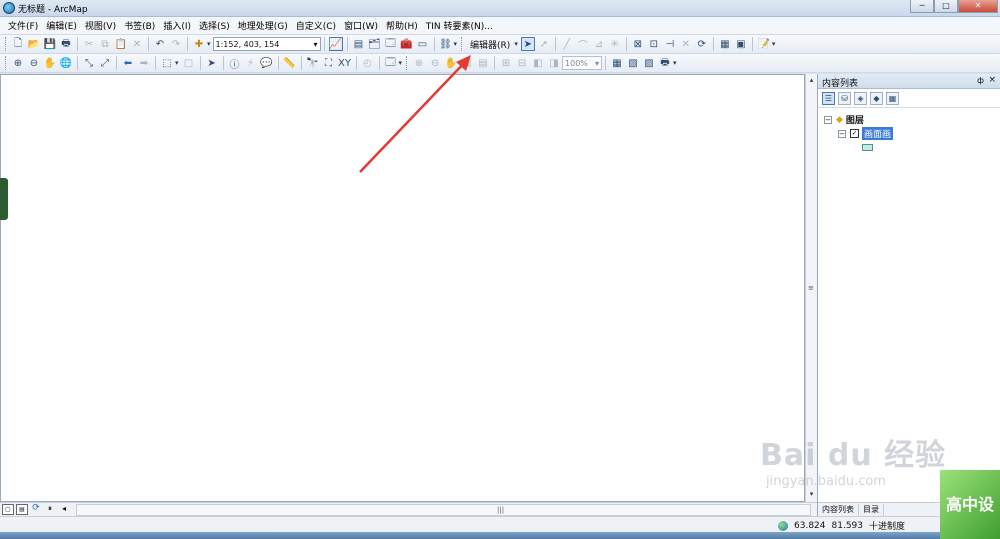 The image size is (1000, 539). I want to click on create-features-icon: 📝, so click(764, 44).